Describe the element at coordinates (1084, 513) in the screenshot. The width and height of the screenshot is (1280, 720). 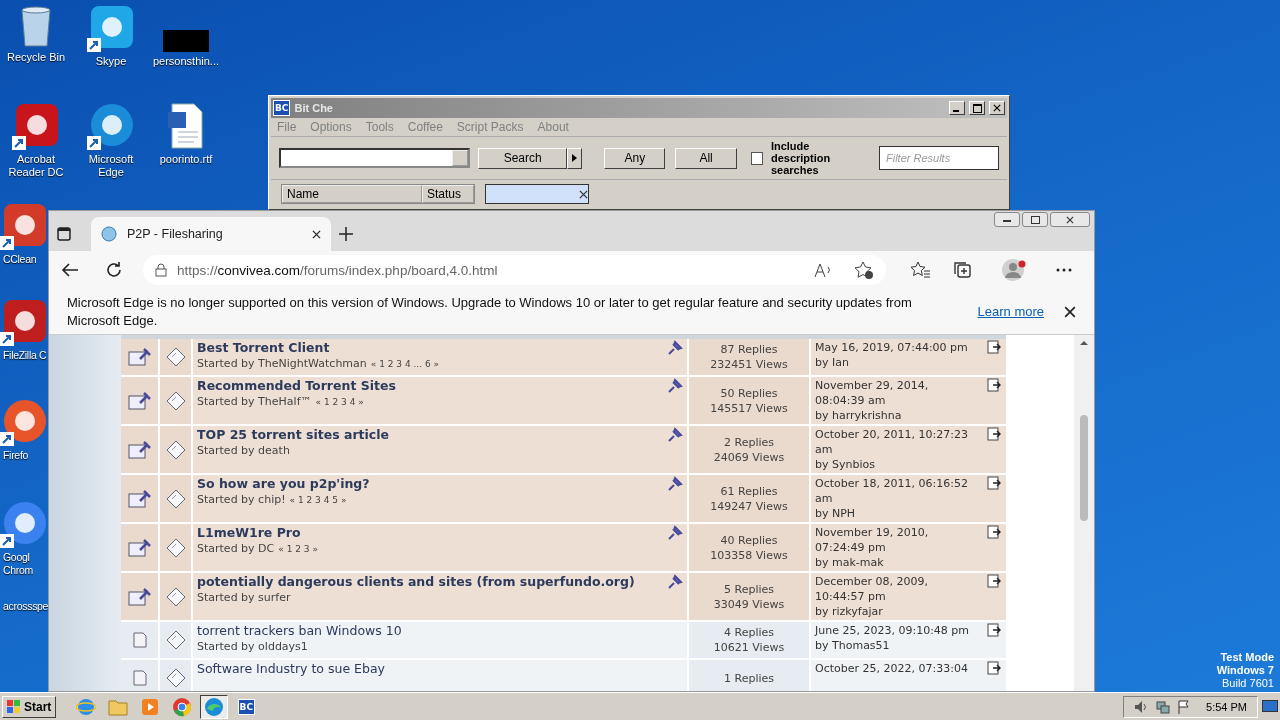
I see `scrollbar` at that location.